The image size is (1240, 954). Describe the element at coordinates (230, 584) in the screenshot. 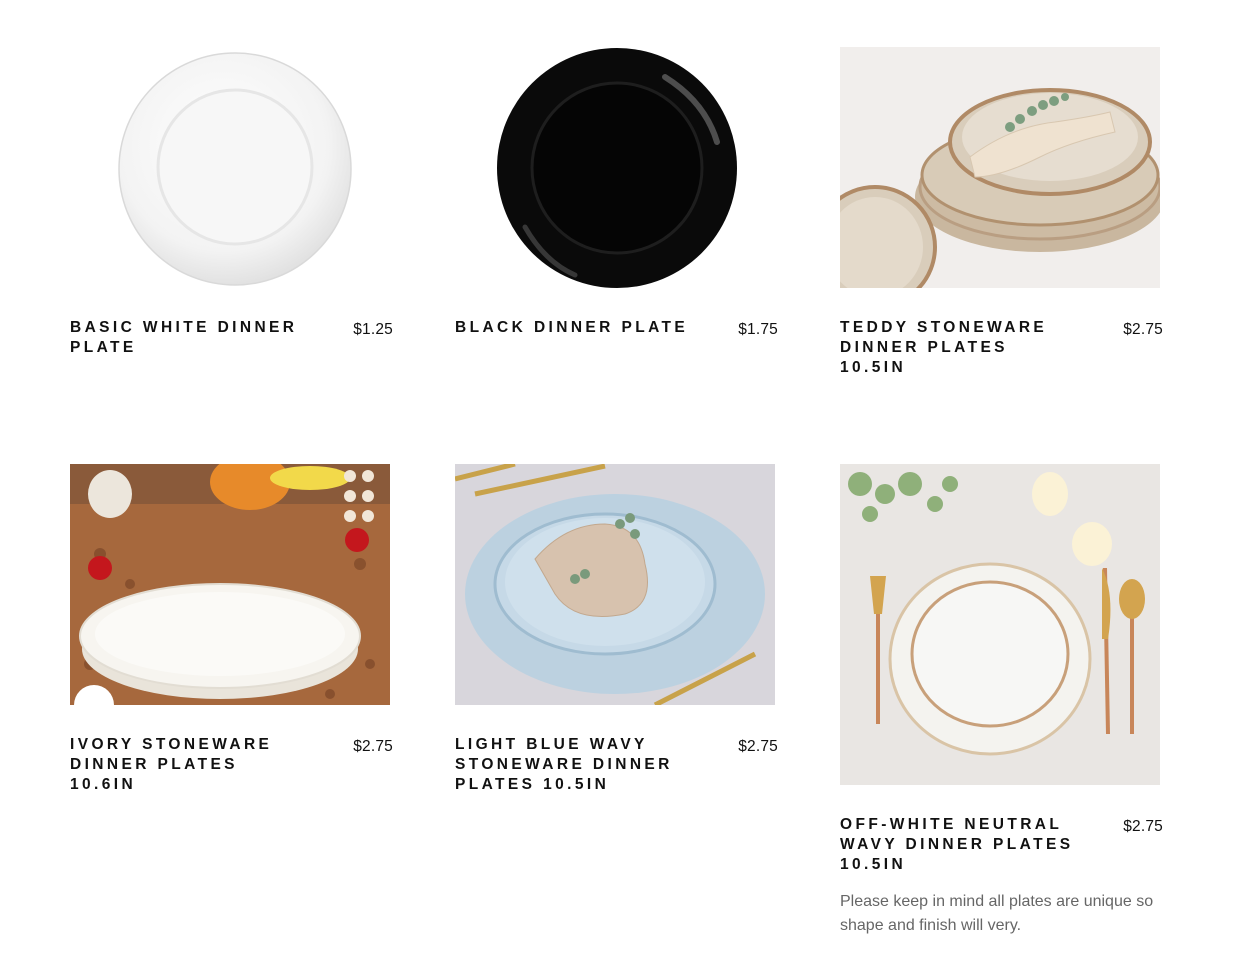

I see `product-image-ivory-plate` at that location.